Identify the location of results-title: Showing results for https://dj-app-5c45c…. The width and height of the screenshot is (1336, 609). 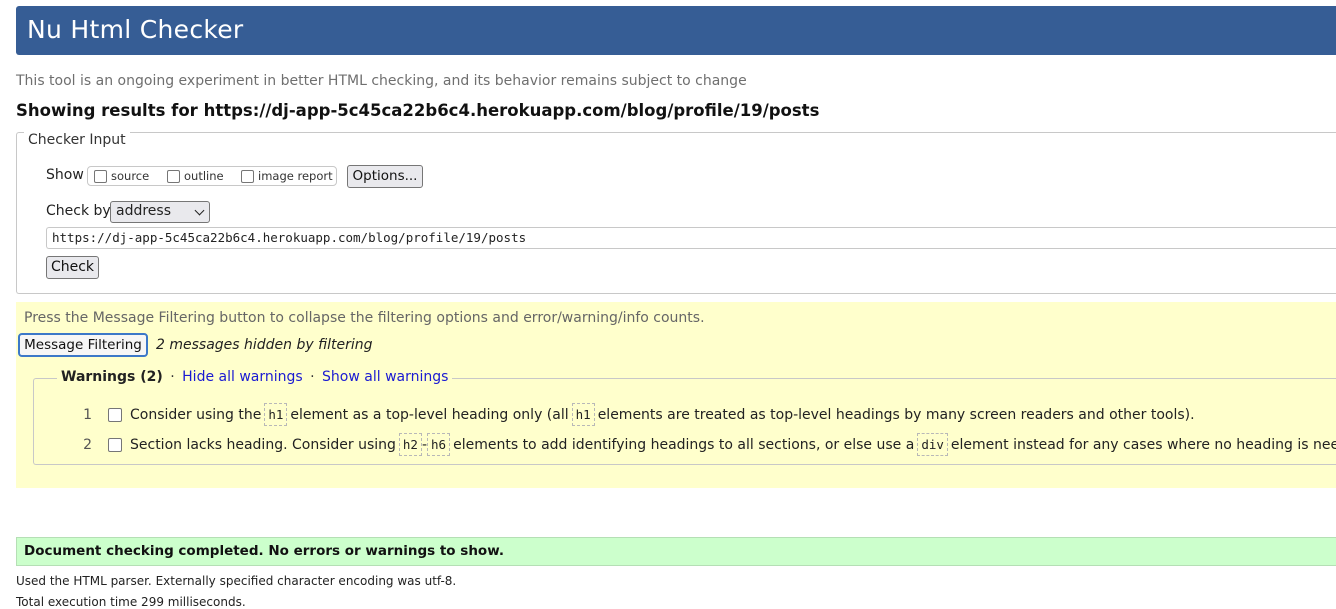
(418, 110).